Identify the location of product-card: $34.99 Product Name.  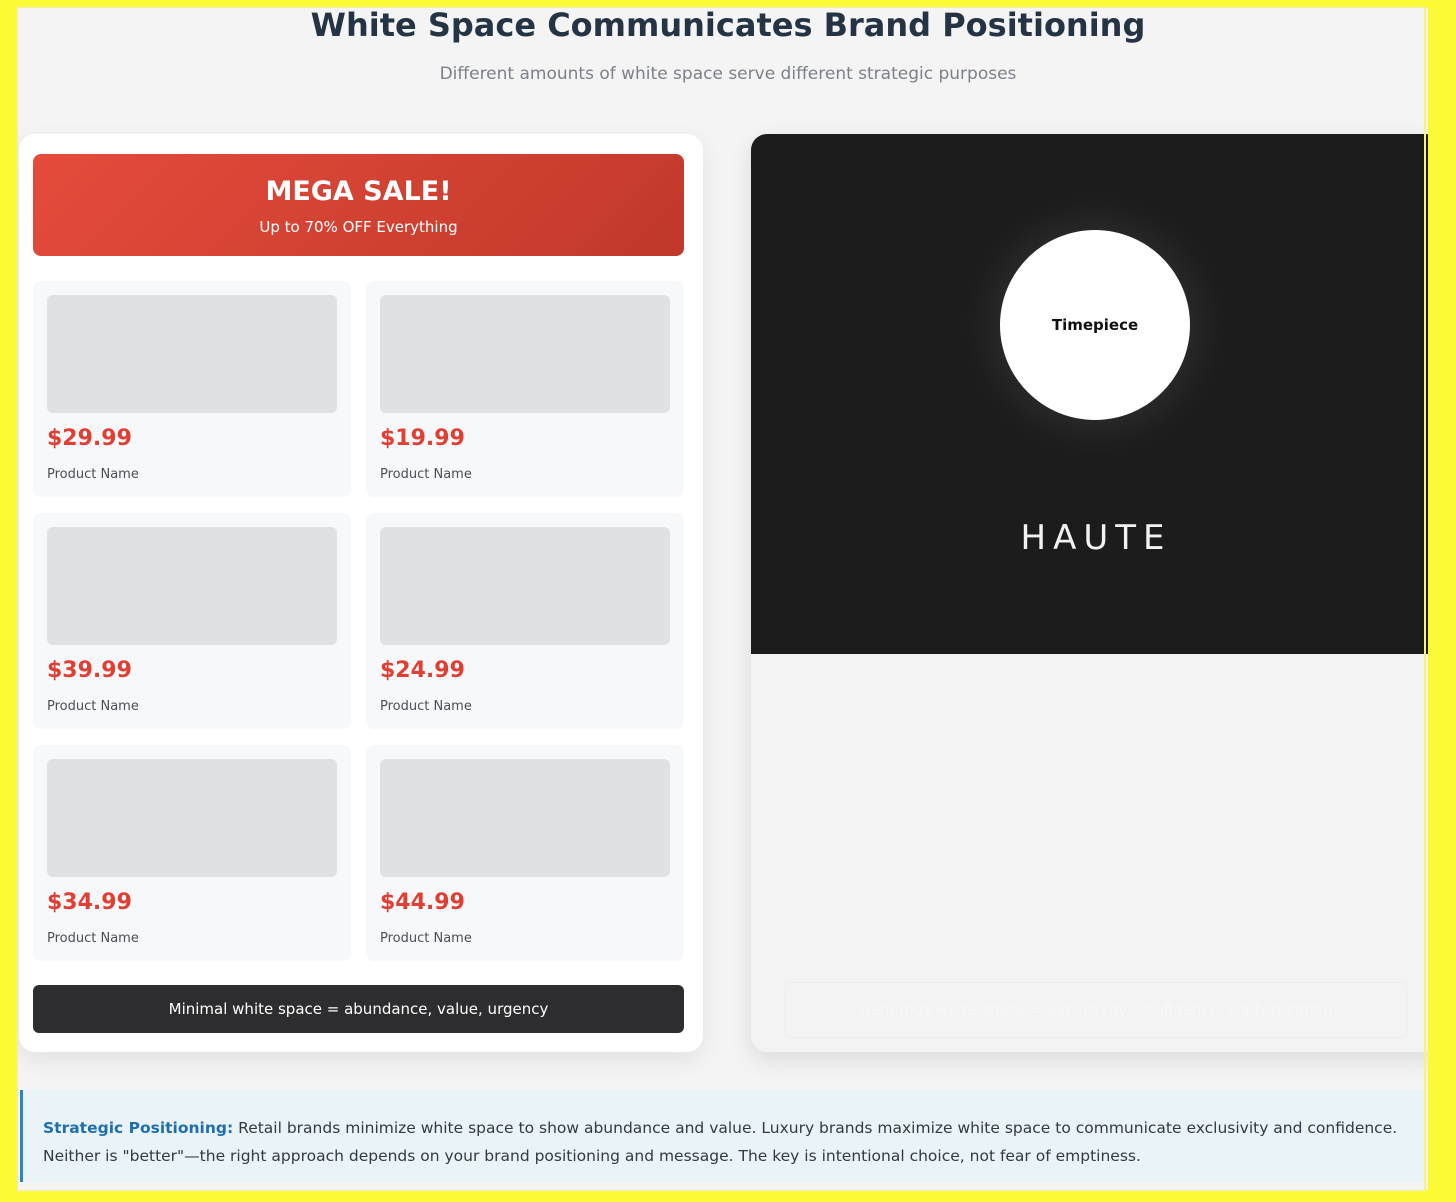
(192, 853).